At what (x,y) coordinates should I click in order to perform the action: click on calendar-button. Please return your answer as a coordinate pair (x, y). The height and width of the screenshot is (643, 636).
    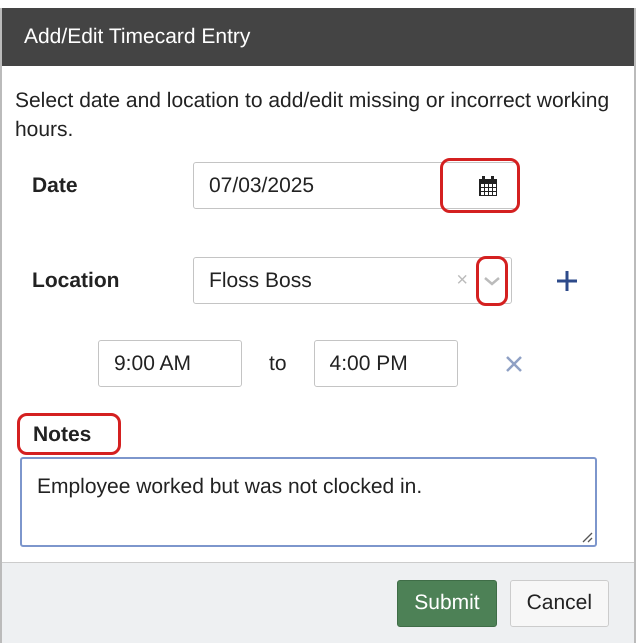
    Looking at the image, I should click on (488, 185).